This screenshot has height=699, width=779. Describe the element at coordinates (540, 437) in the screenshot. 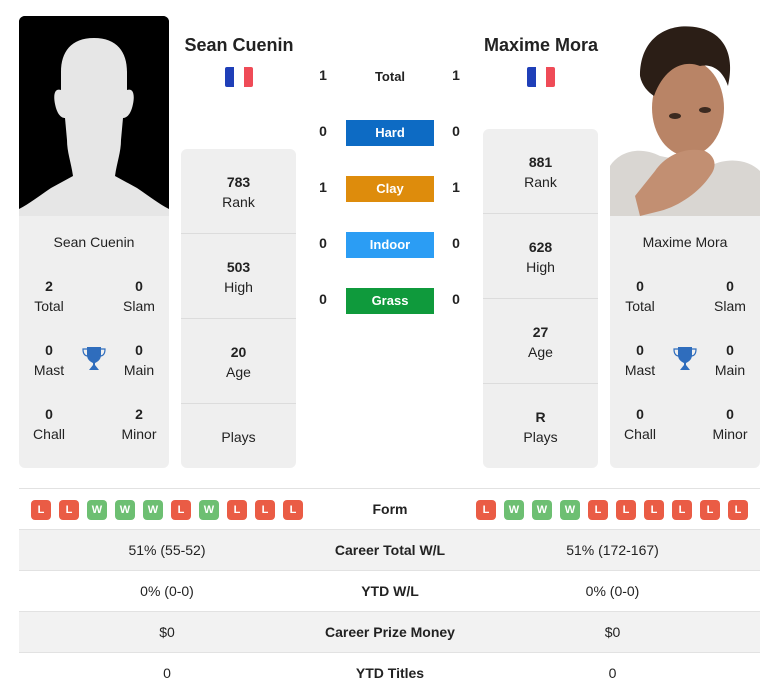

I see `label: Plays` at that location.